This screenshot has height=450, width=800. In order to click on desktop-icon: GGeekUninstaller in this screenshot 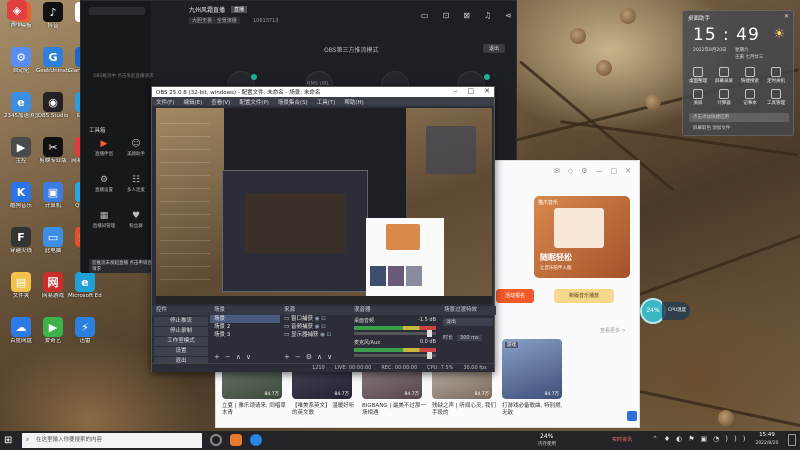, I will do `click(53, 61)`.